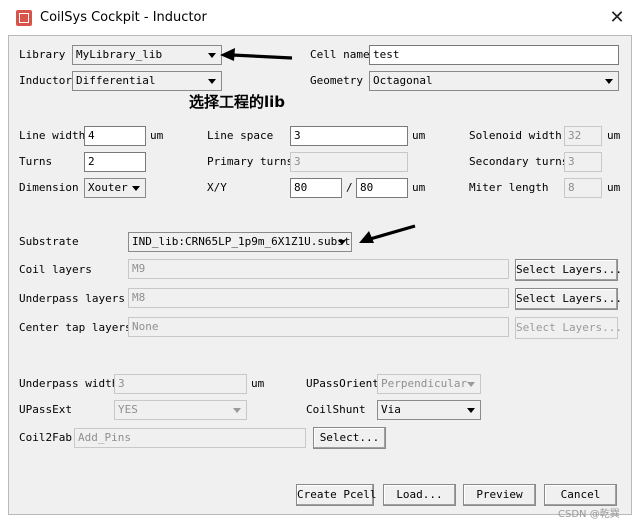  I want to click on substrate-select: IND_lib:CRN65LP_1p9m_6X1Z1U.subst, so click(240, 242).